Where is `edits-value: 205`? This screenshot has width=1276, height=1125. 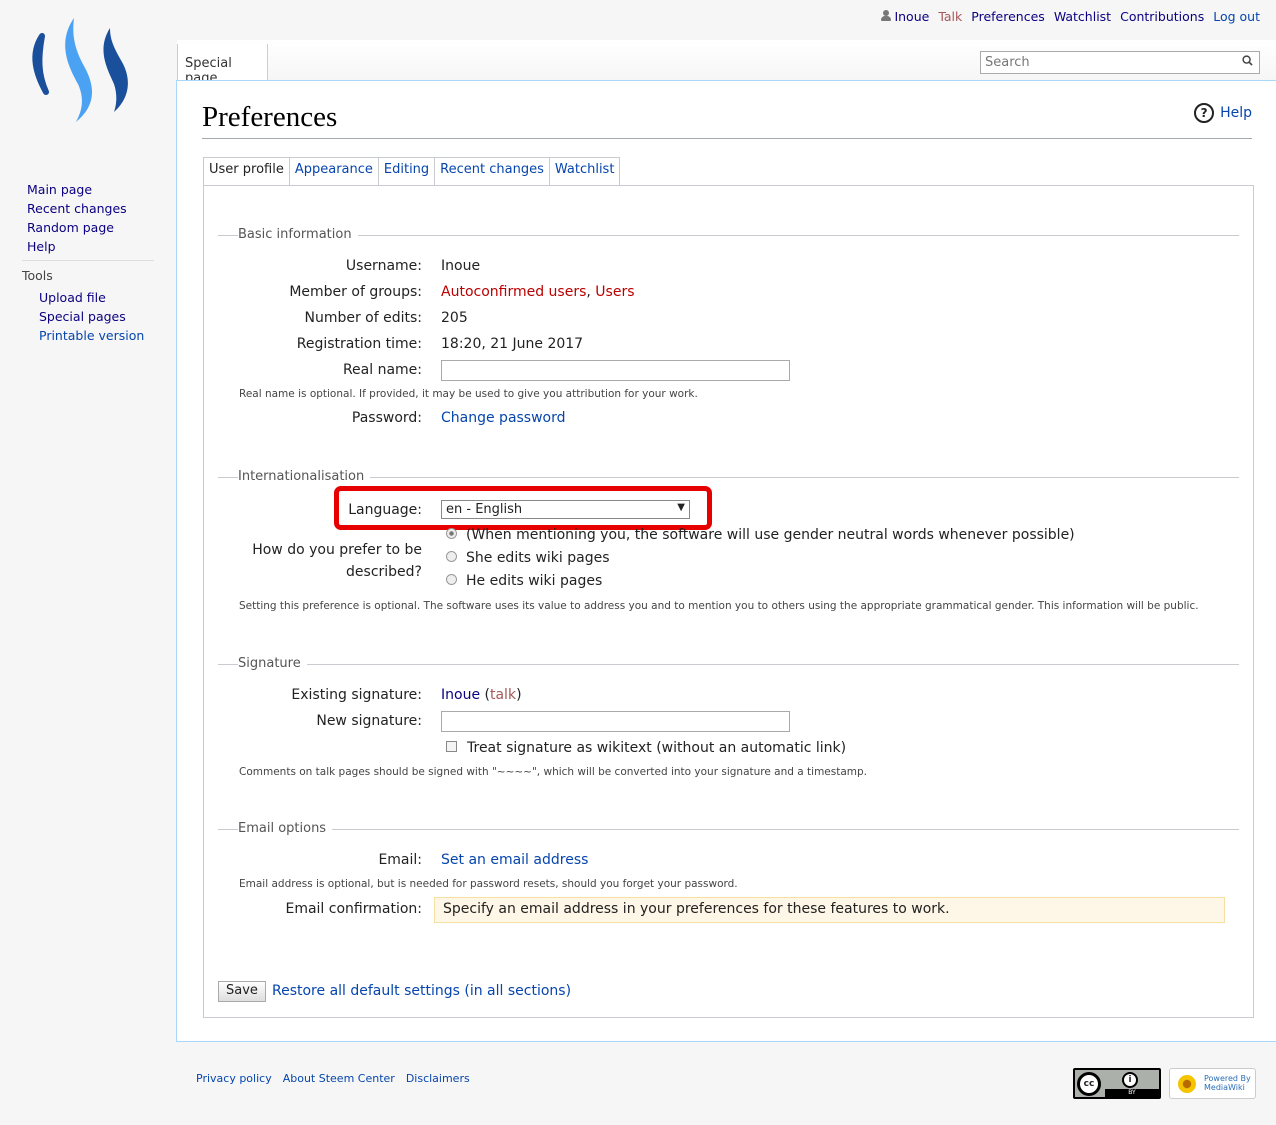 edits-value: 205 is located at coordinates (454, 318).